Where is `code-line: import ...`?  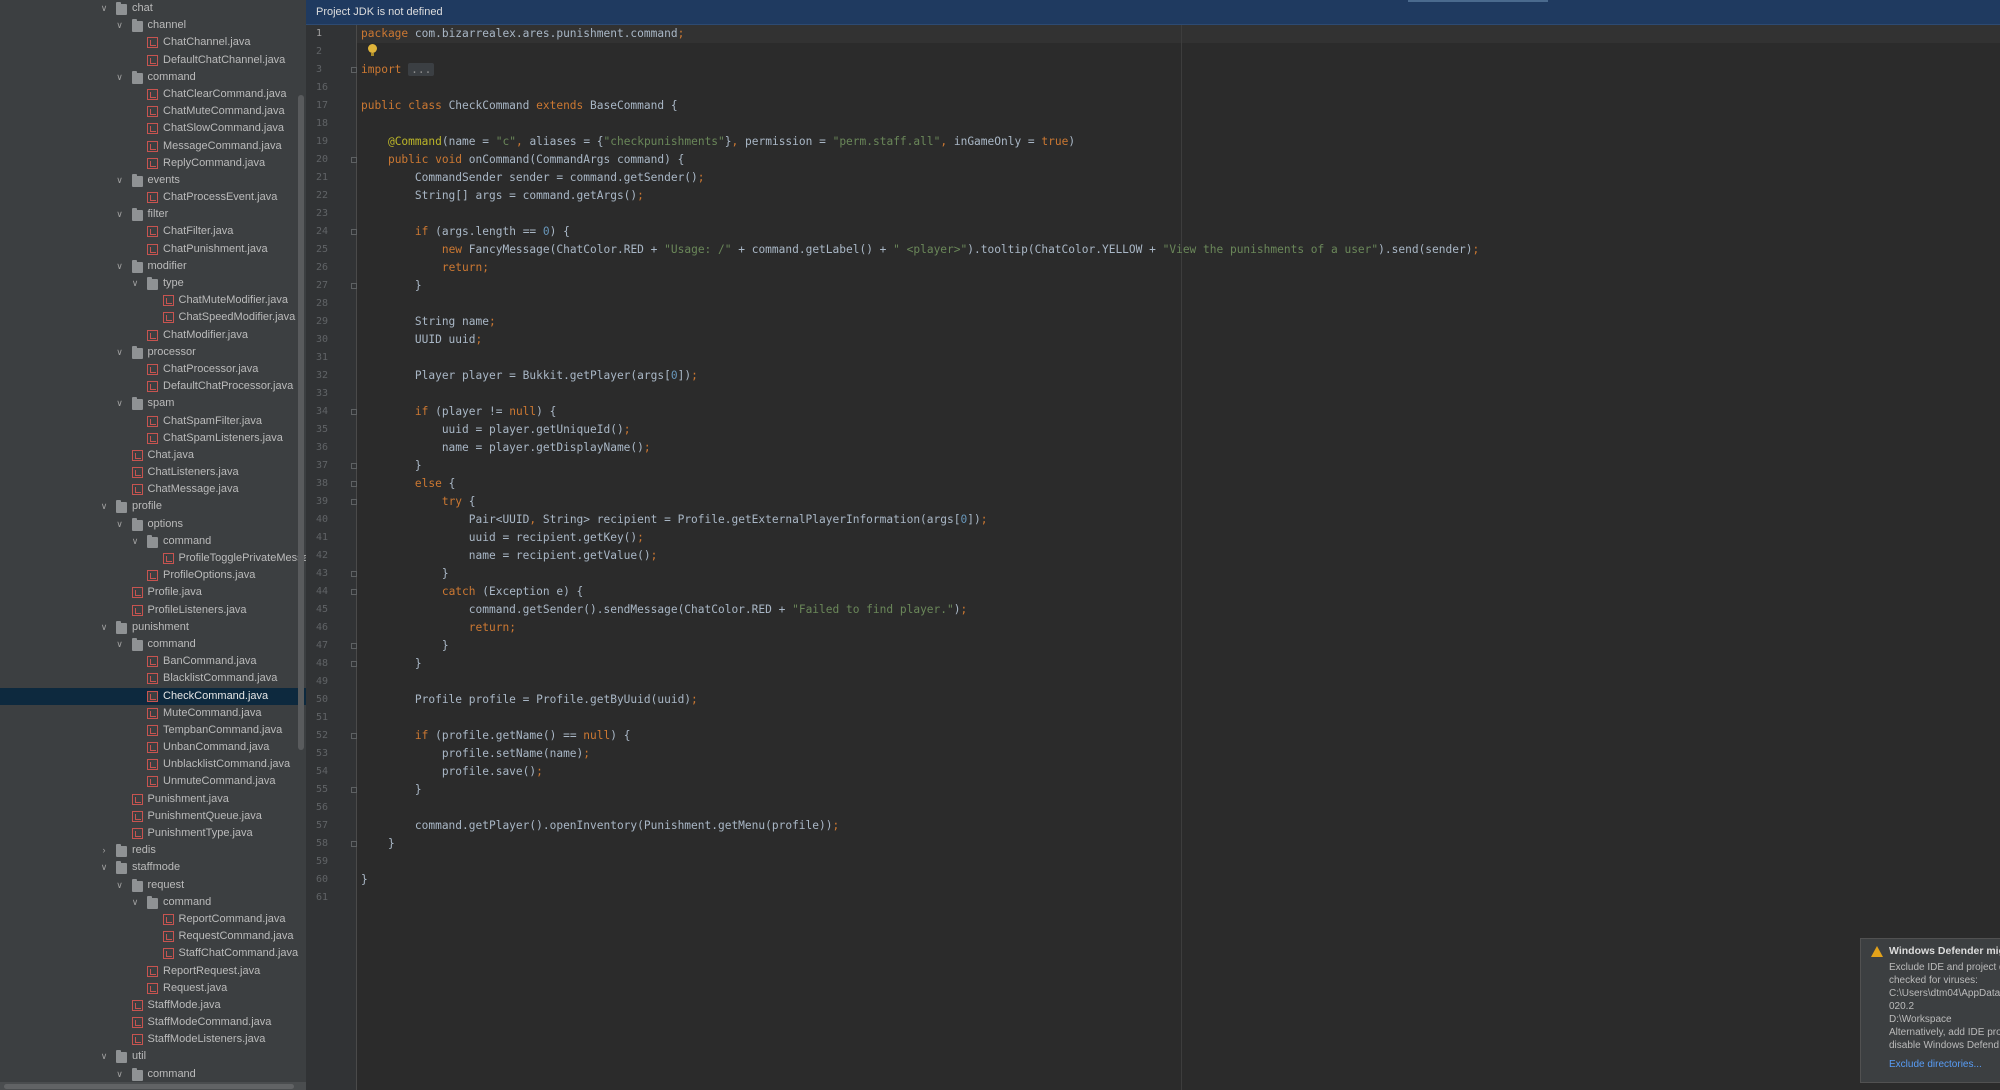
code-line: import ... is located at coordinates (920, 70).